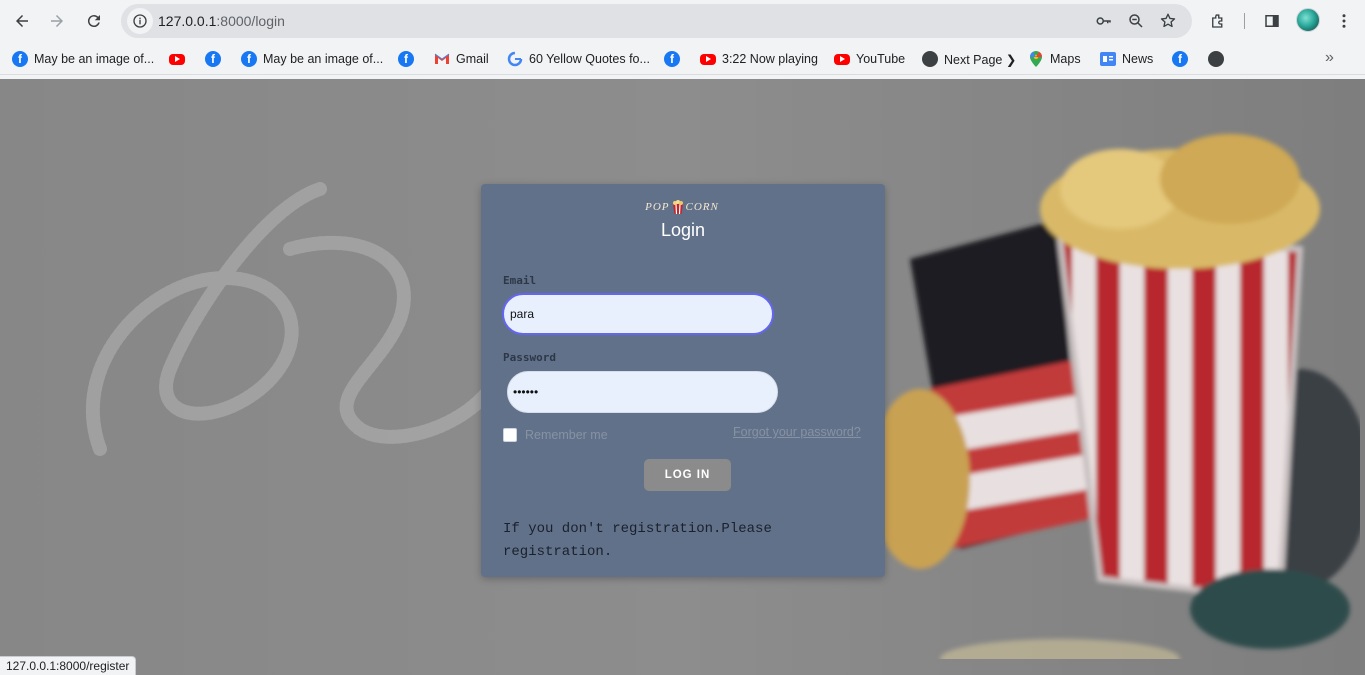  Describe the element at coordinates (1036, 59) in the screenshot. I see `maps-icon` at that location.